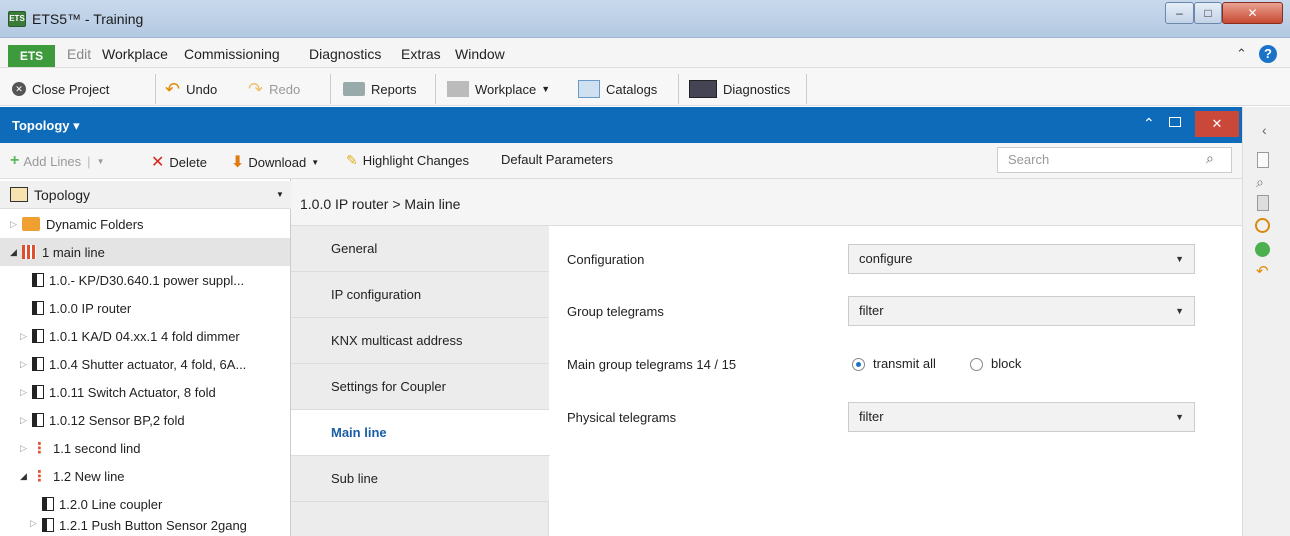 This screenshot has height=536, width=1290. Describe the element at coordinates (407, 160) in the screenshot. I see `highlight-changes-button: ✎ Highlight Changes` at that location.